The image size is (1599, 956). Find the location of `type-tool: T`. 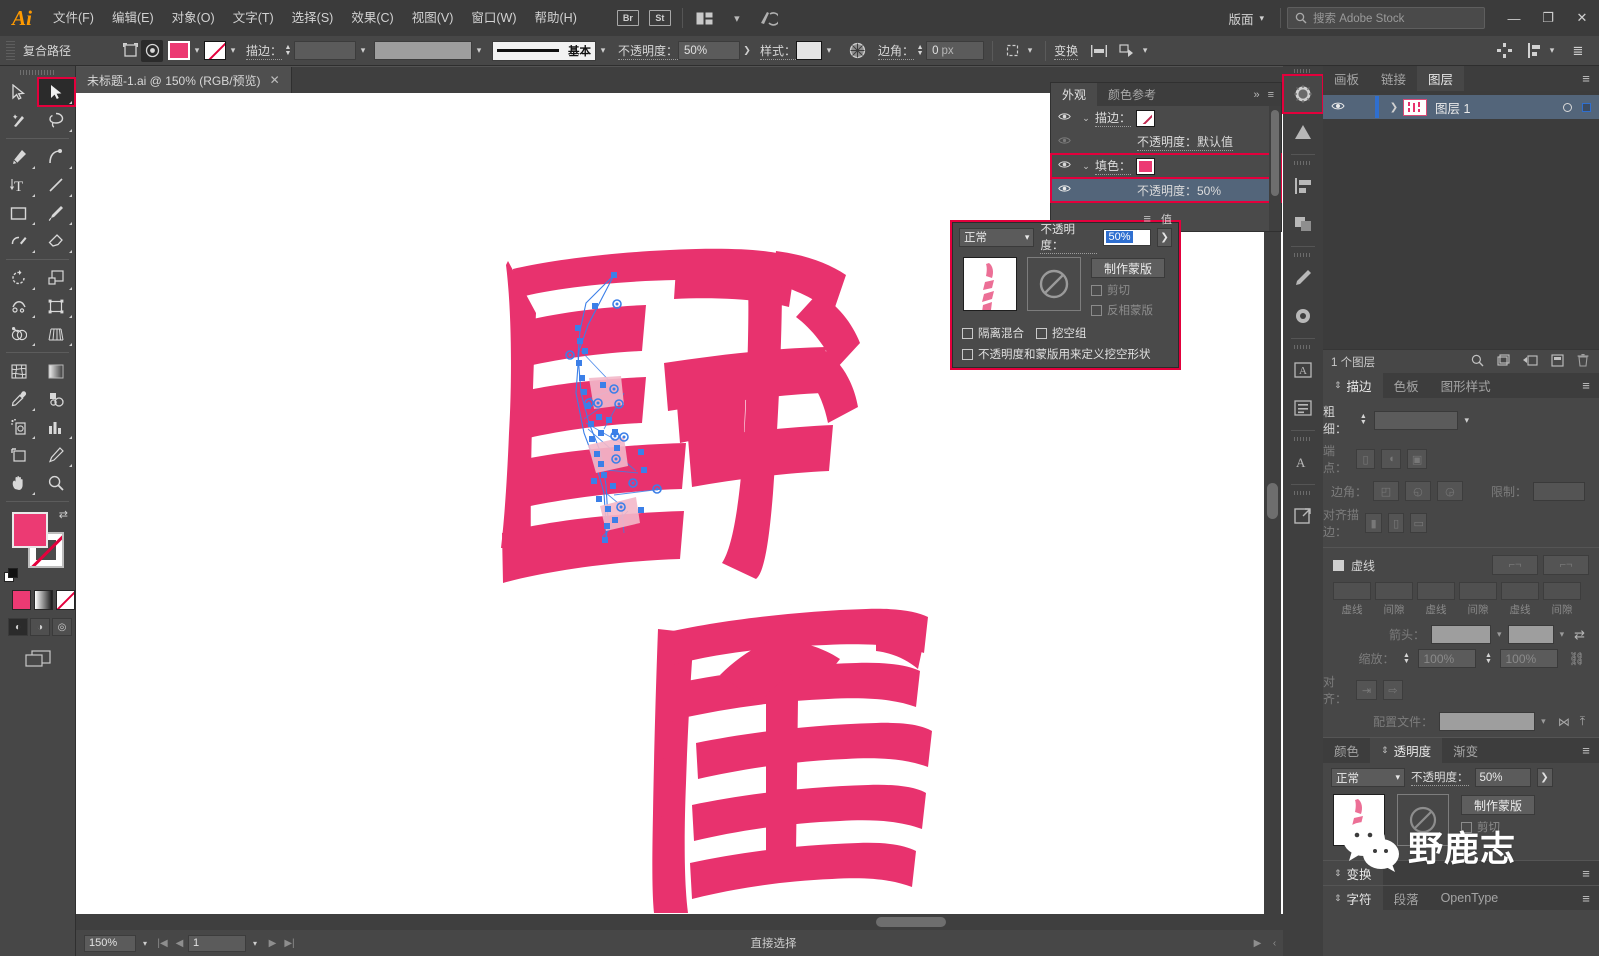

type-tool: T is located at coordinates (19, 185).